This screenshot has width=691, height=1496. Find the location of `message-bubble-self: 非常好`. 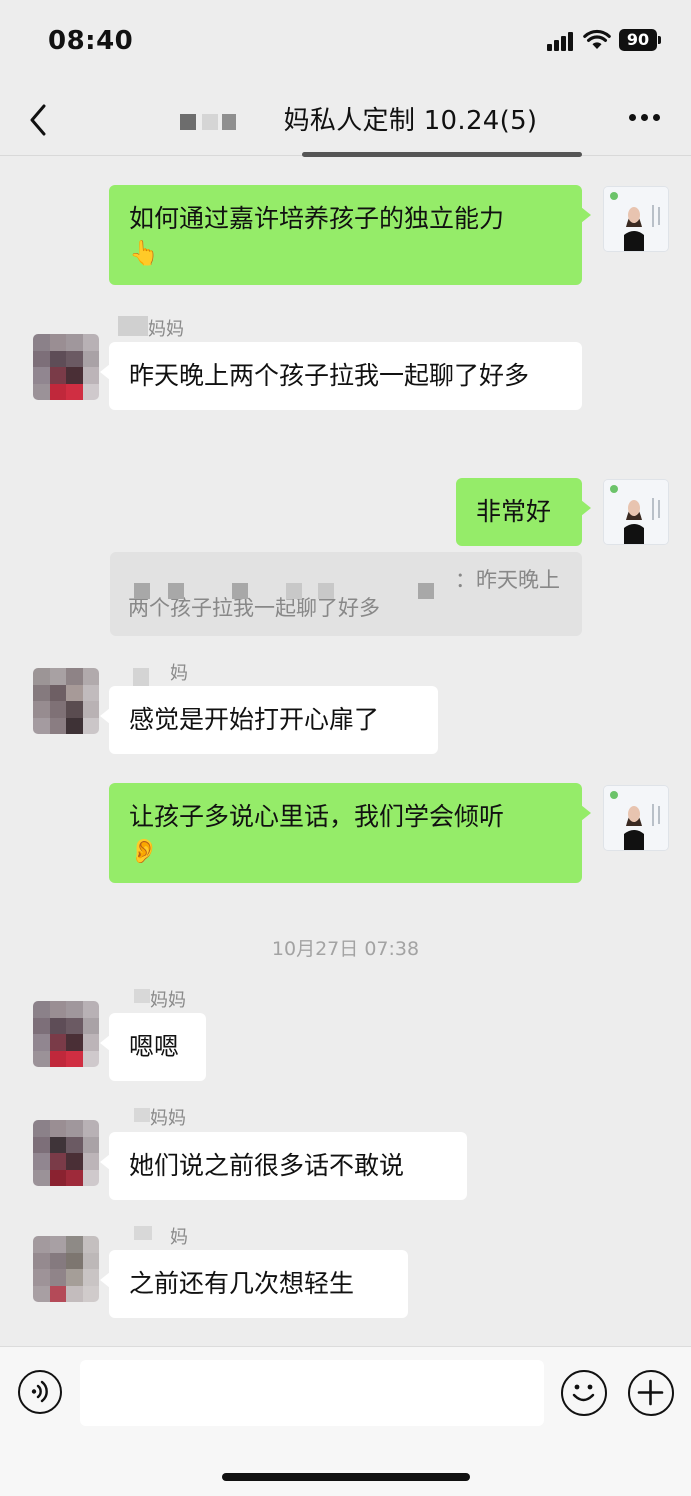

message-bubble-self: 非常好 is located at coordinates (523, 512).